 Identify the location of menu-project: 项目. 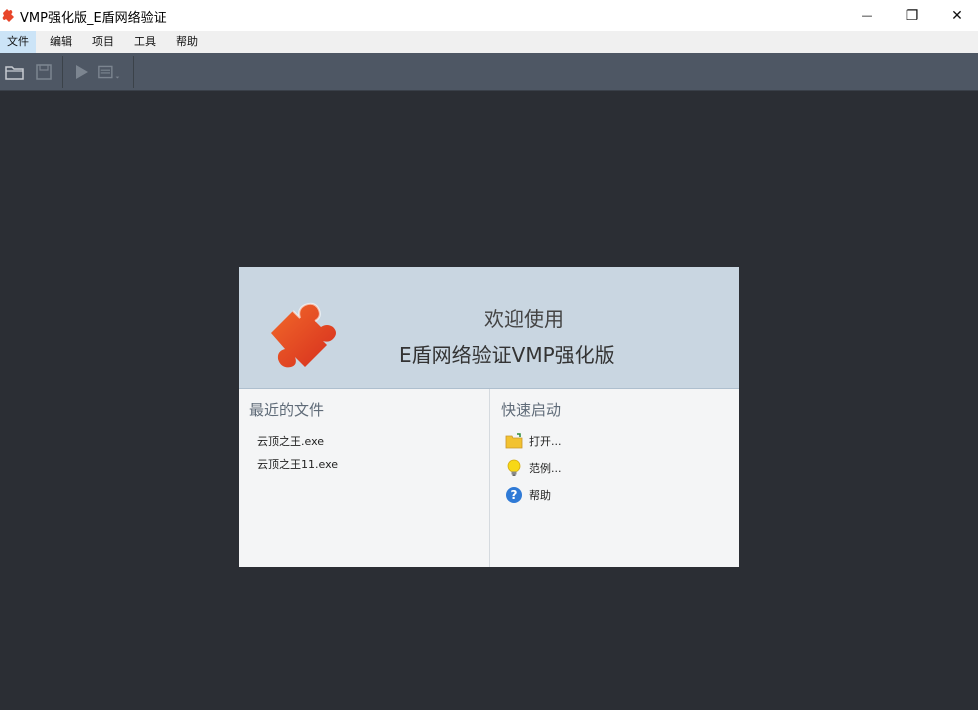
(103, 42).